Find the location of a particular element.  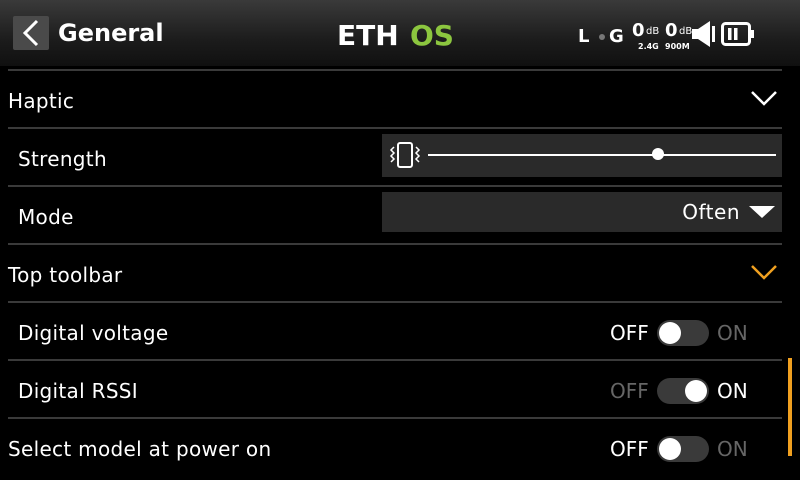

row-digital-rssi: Digital RSSI OFF ON is located at coordinates (400, 391).